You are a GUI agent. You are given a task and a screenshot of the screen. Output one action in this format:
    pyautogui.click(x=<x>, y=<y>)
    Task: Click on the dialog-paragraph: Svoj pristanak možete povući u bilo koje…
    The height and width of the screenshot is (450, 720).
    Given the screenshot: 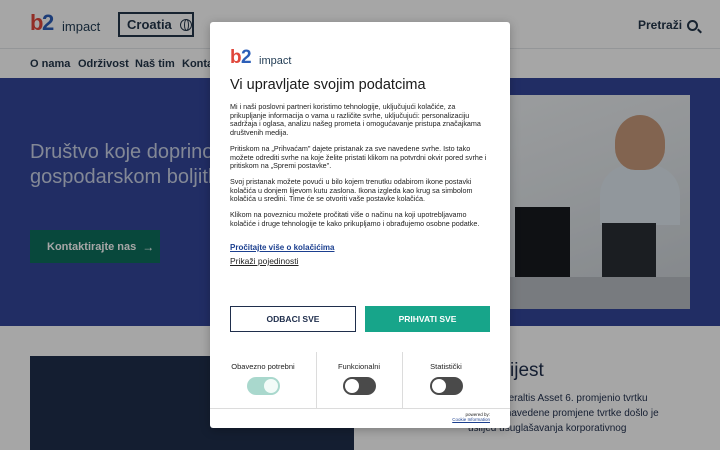 What is the action you would take?
    pyautogui.click(x=351, y=190)
    